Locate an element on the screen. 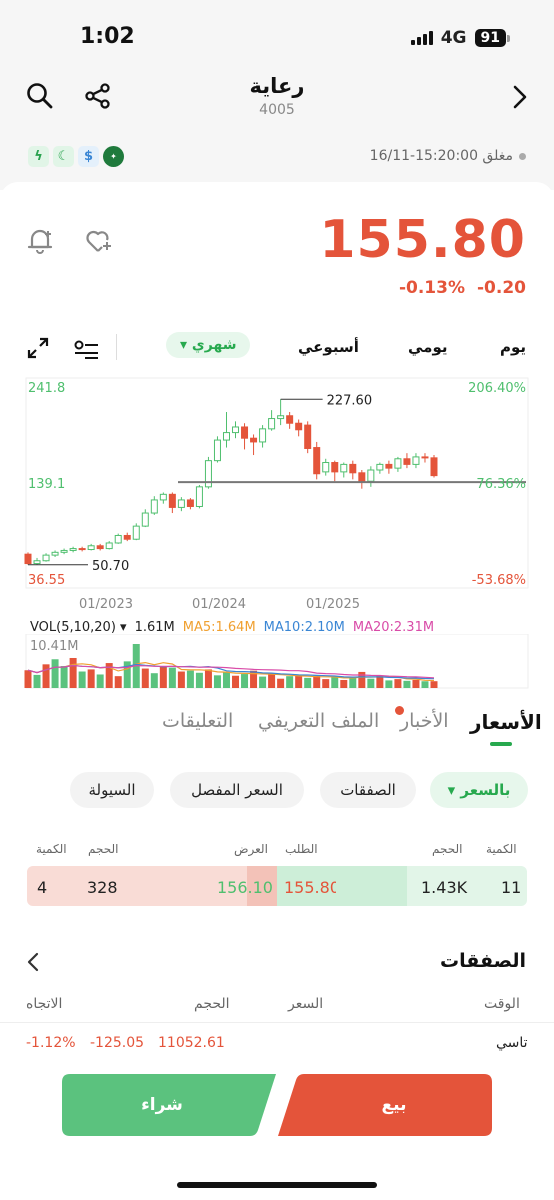  volume-value: 1.61M is located at coordinates (154, 627).